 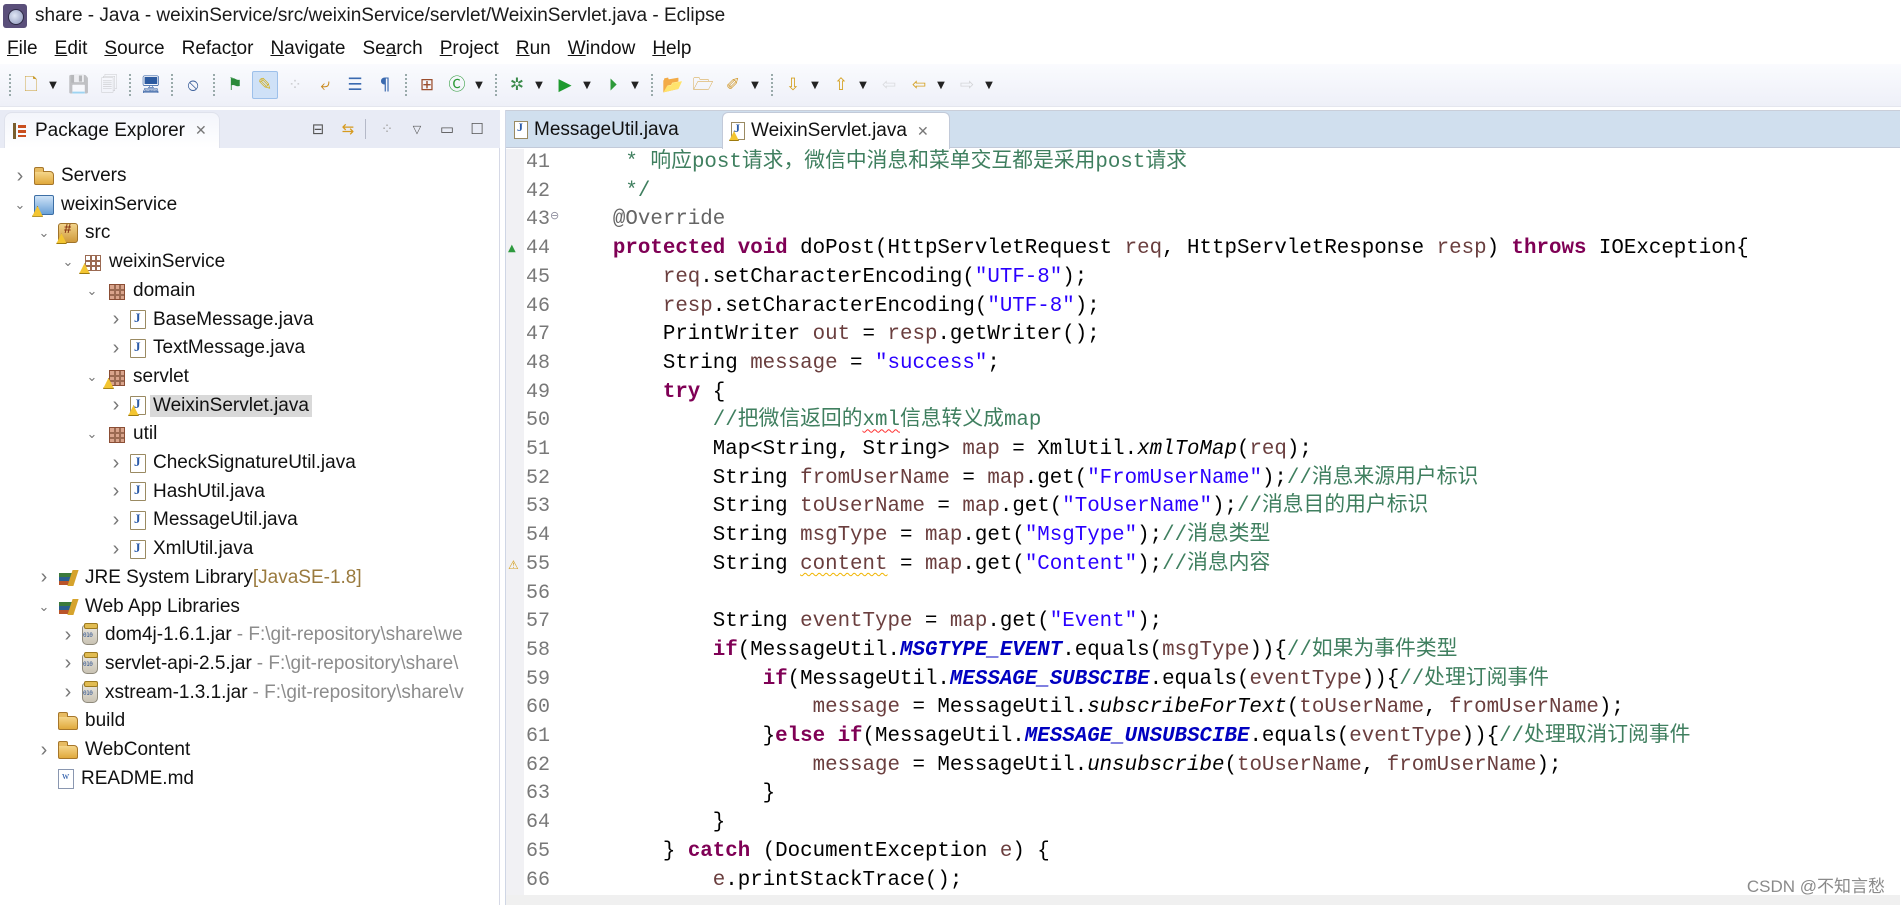 I want to click on forward-button: ⇨, so click(x=967, y=85).